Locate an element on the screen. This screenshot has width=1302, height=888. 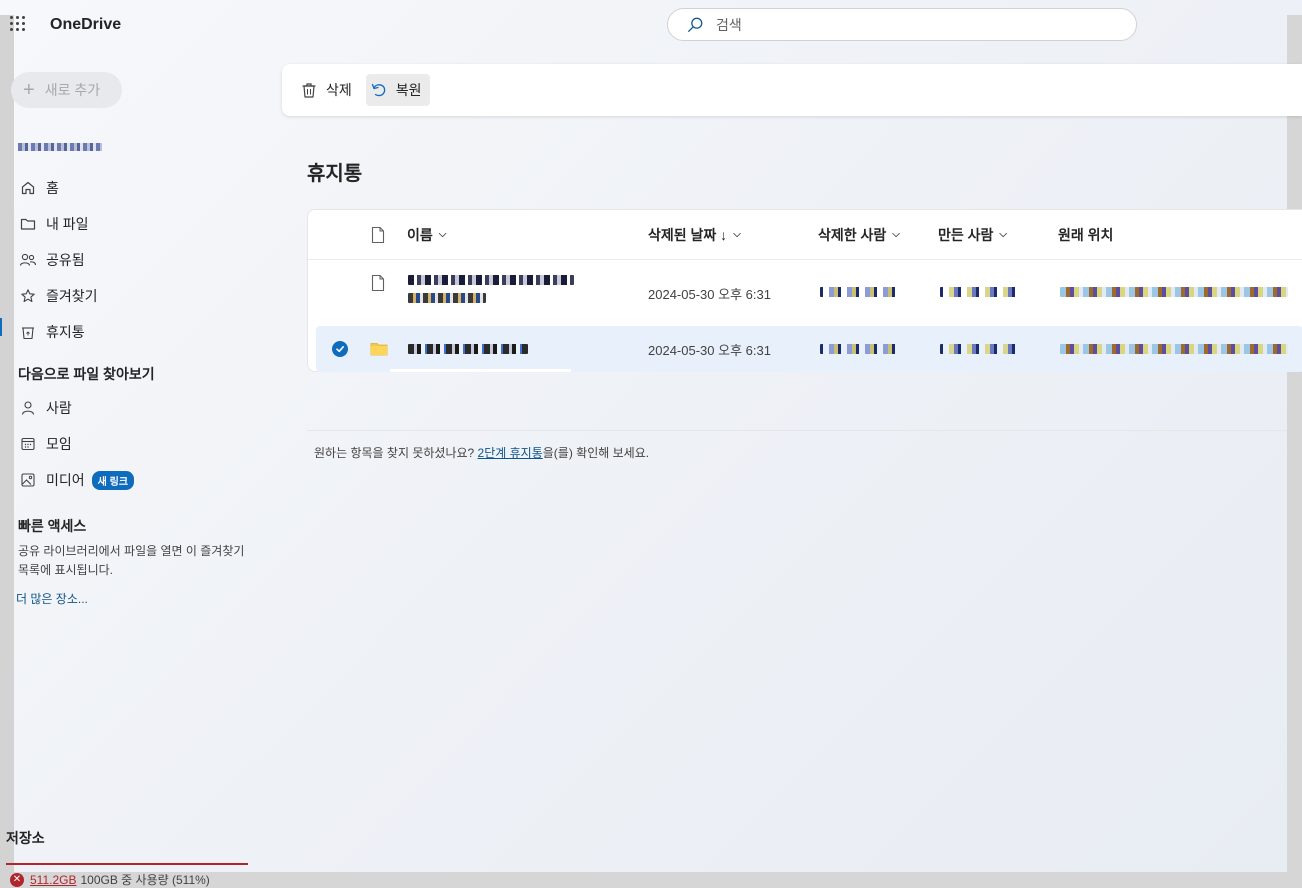
active-indicator is located at coordinates (1, 327).